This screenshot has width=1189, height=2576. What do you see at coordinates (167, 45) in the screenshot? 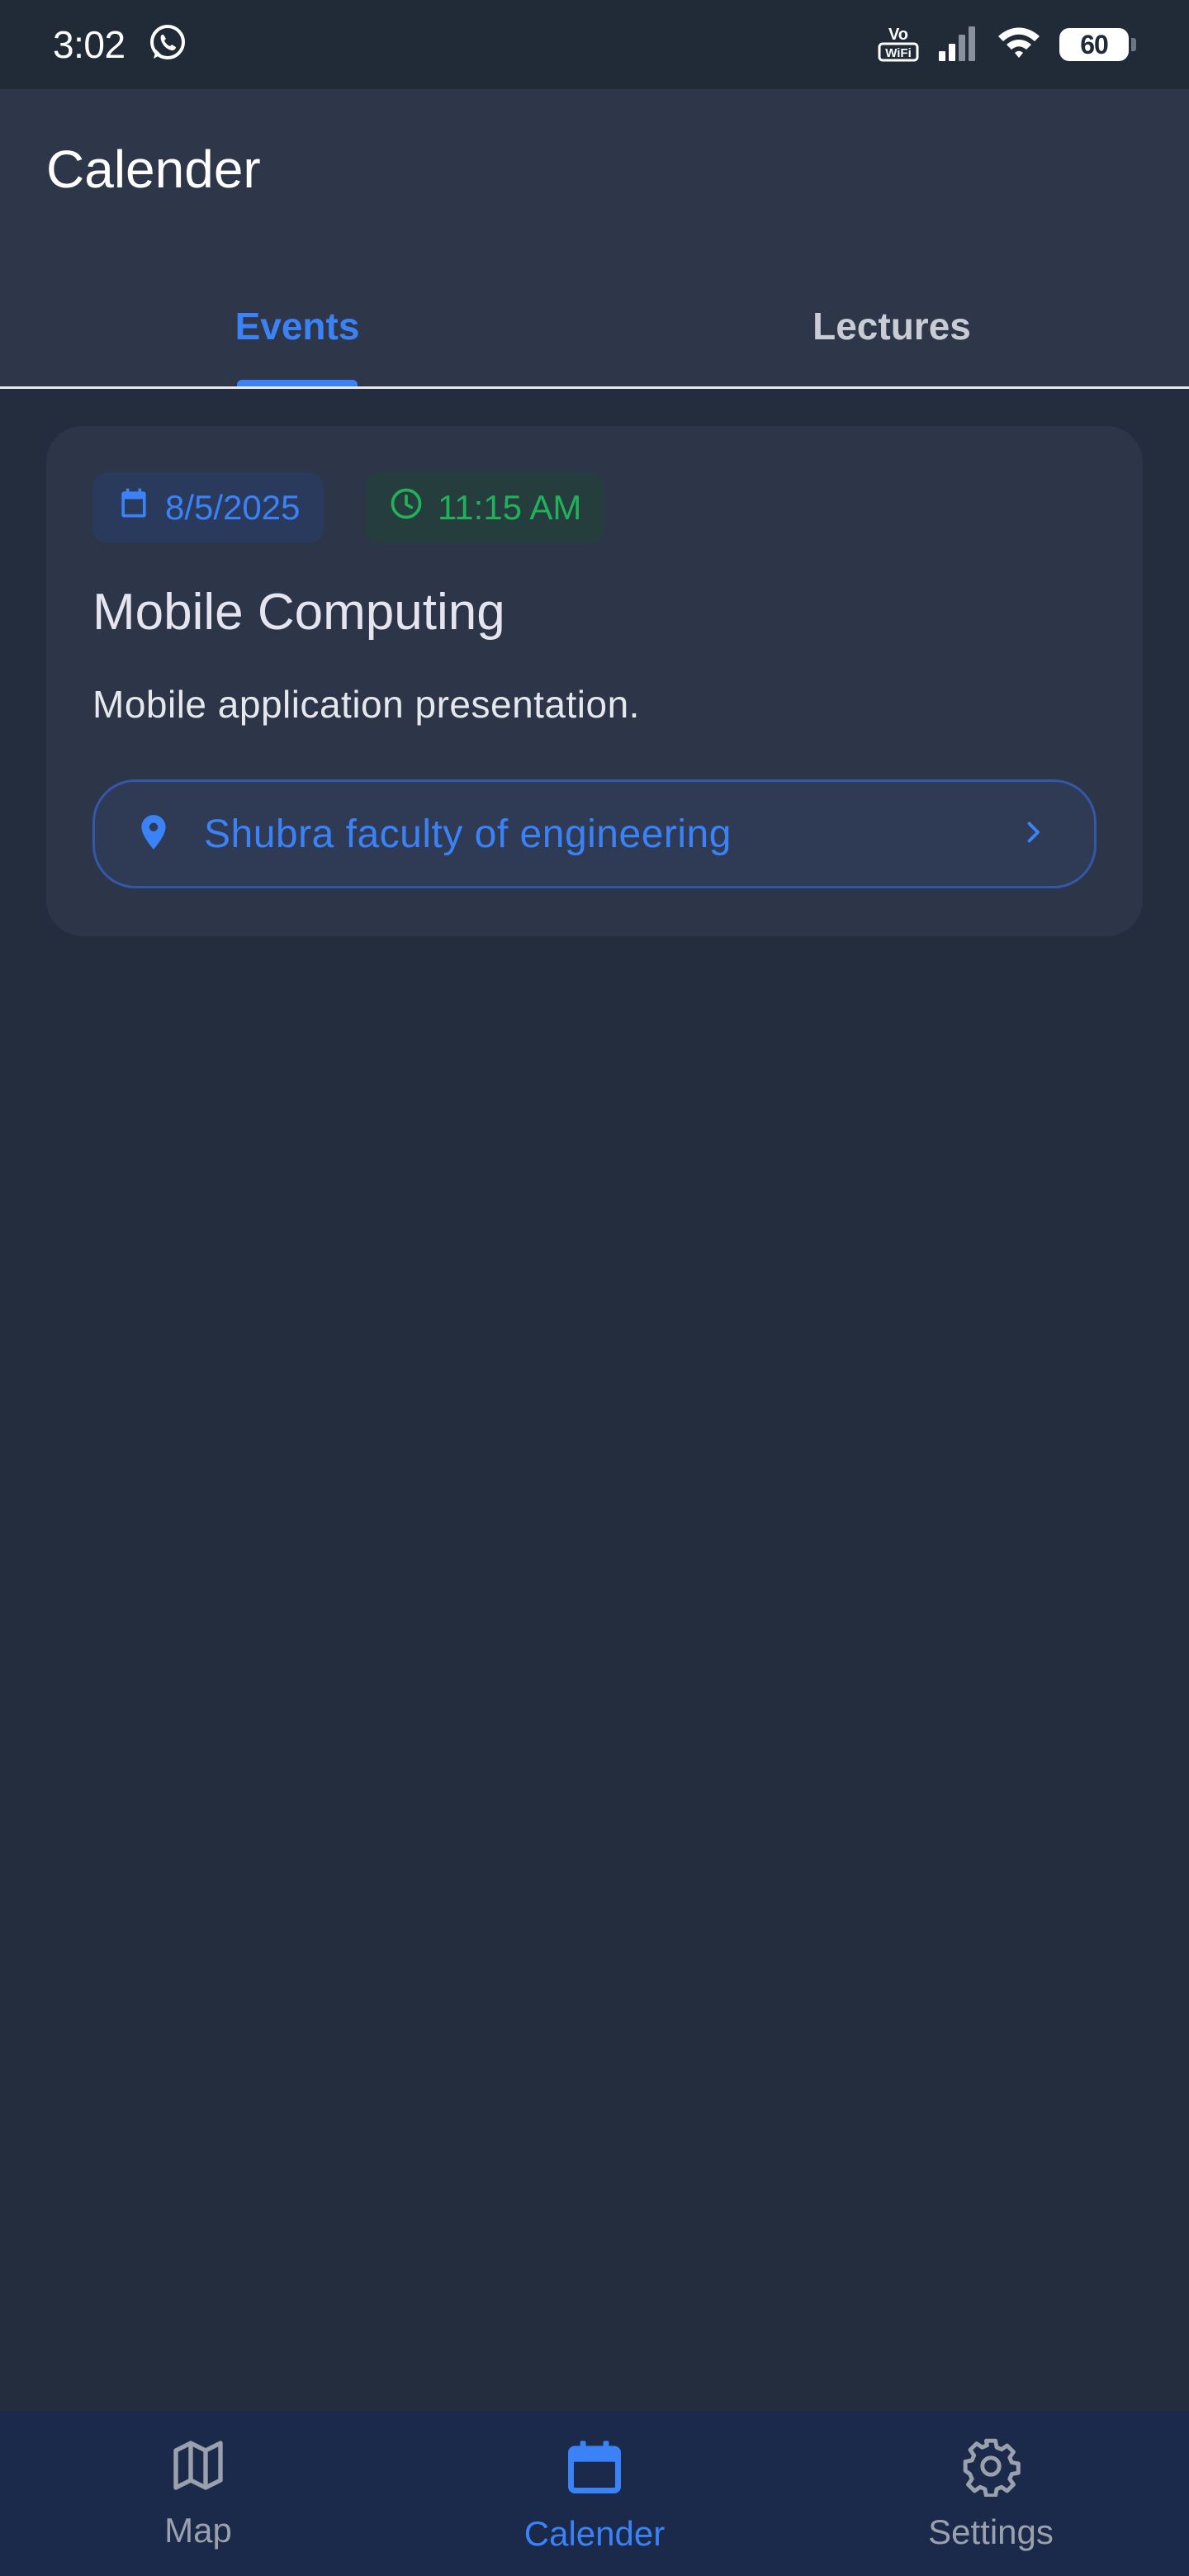
I see `whatsapp-icon` at bounding box center [167, 45].